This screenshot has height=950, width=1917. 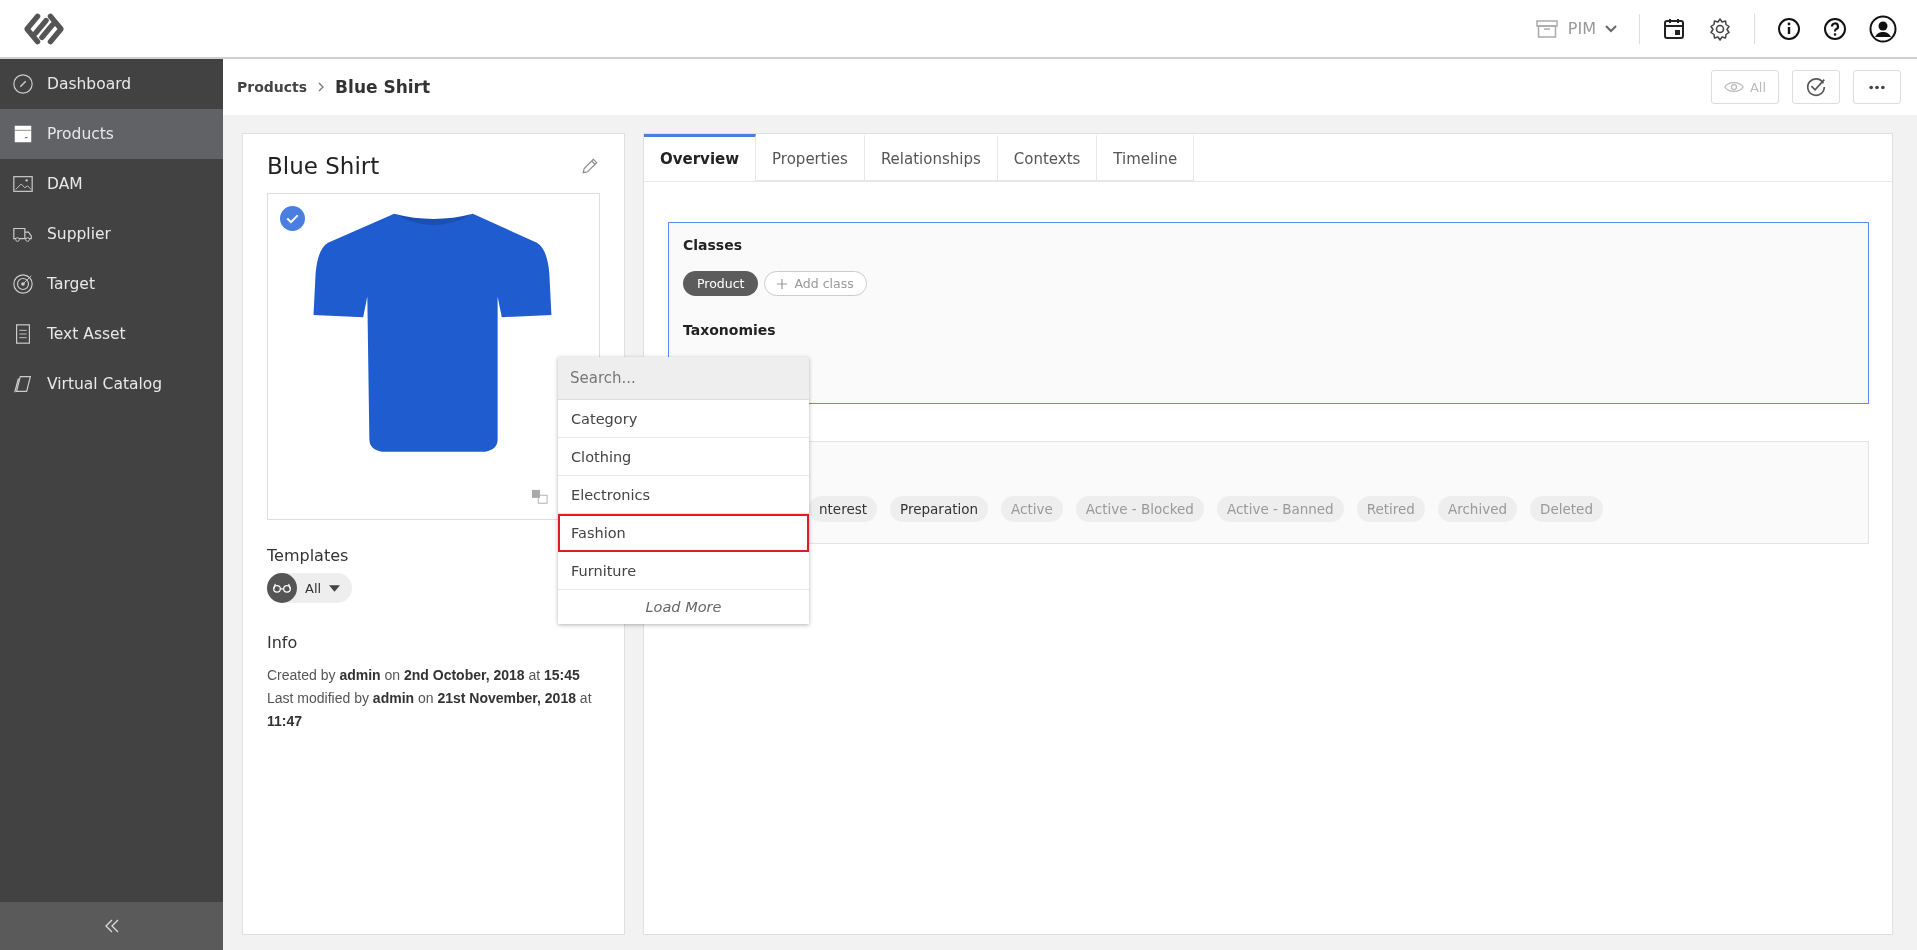 What do you see at coordinates (323, 165) in the screenshot?
I see `product-title: Blue Shirt` at bounding box center [323, 165].